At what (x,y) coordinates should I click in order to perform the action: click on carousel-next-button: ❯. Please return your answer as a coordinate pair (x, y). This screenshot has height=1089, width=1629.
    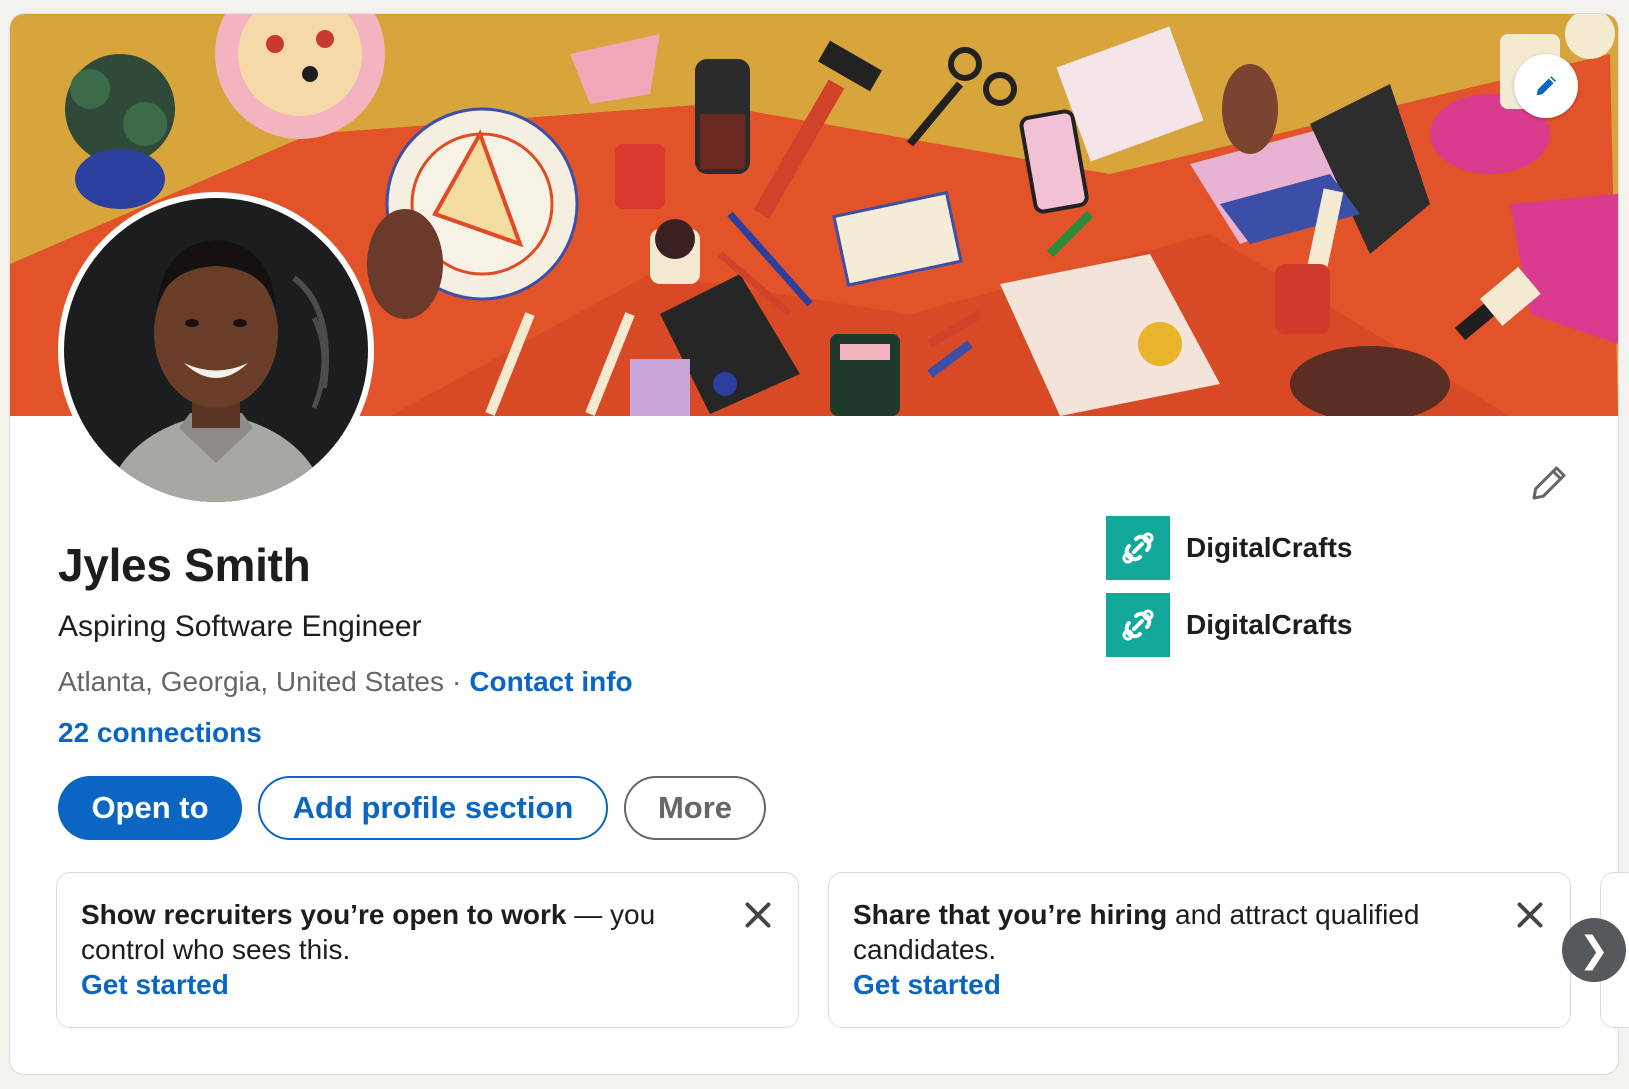
    Looking at the image, I should click on (1594, 950).